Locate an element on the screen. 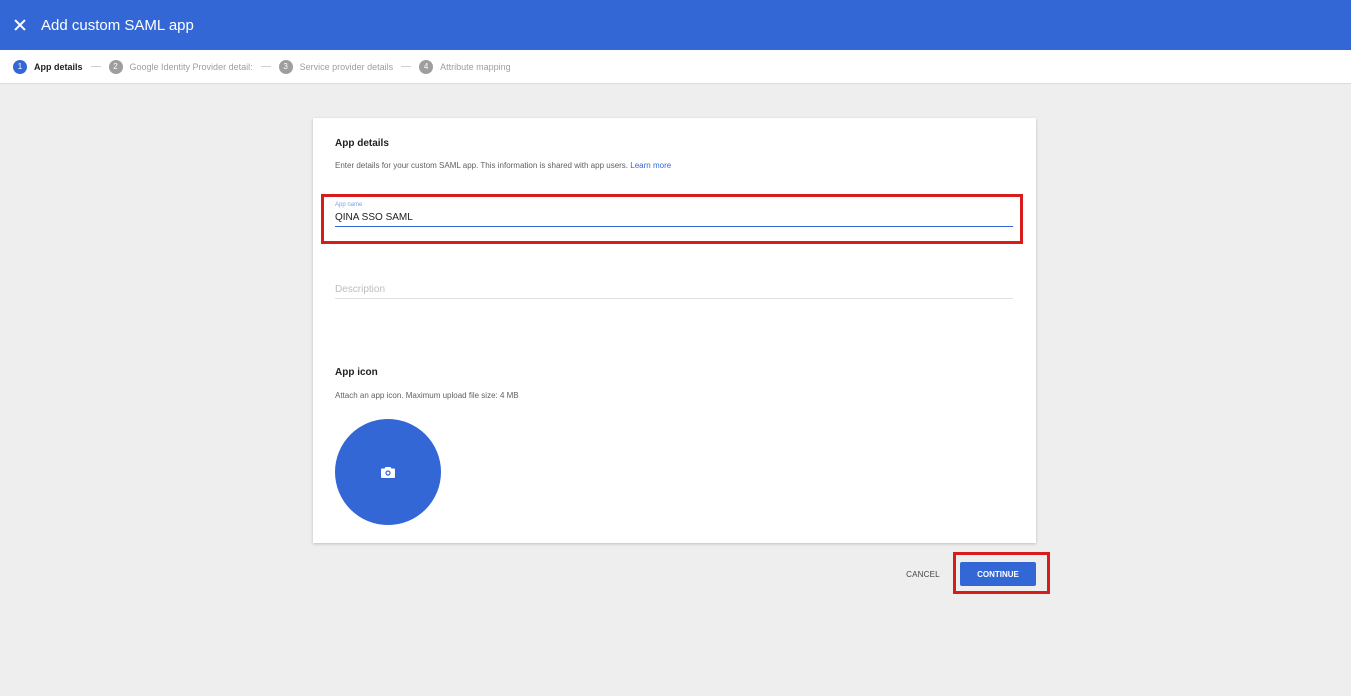  step-number: 2 is located at coordinates (115, 66).